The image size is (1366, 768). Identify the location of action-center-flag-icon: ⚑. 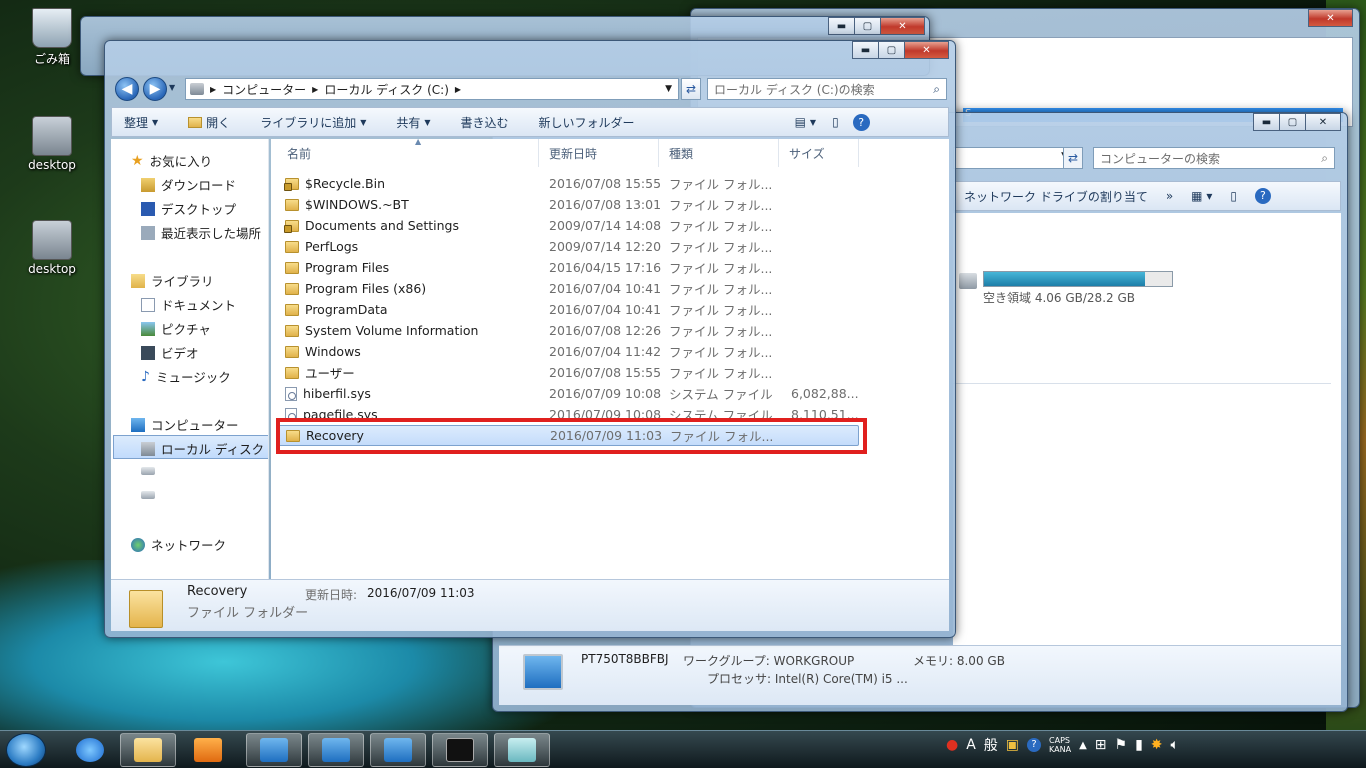
(1121, 745).